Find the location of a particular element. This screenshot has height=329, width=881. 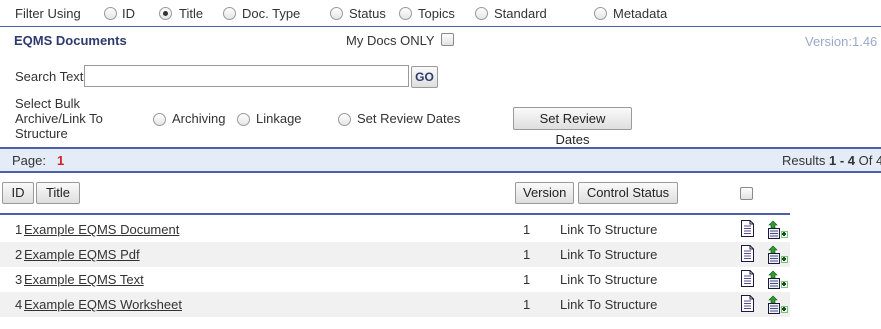

filter-option-doc-type-label: Doc. Type is located at coordinates (271, 13).